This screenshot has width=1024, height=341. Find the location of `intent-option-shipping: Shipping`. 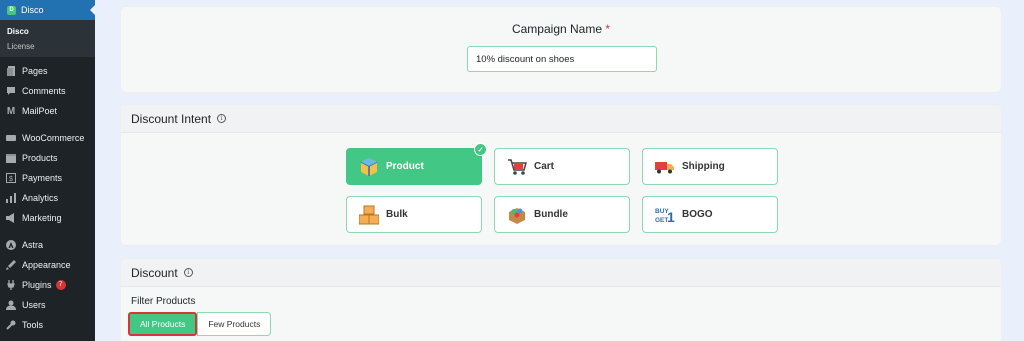

intent-option-shipping: Shipping is located at coordinates (710, 166).